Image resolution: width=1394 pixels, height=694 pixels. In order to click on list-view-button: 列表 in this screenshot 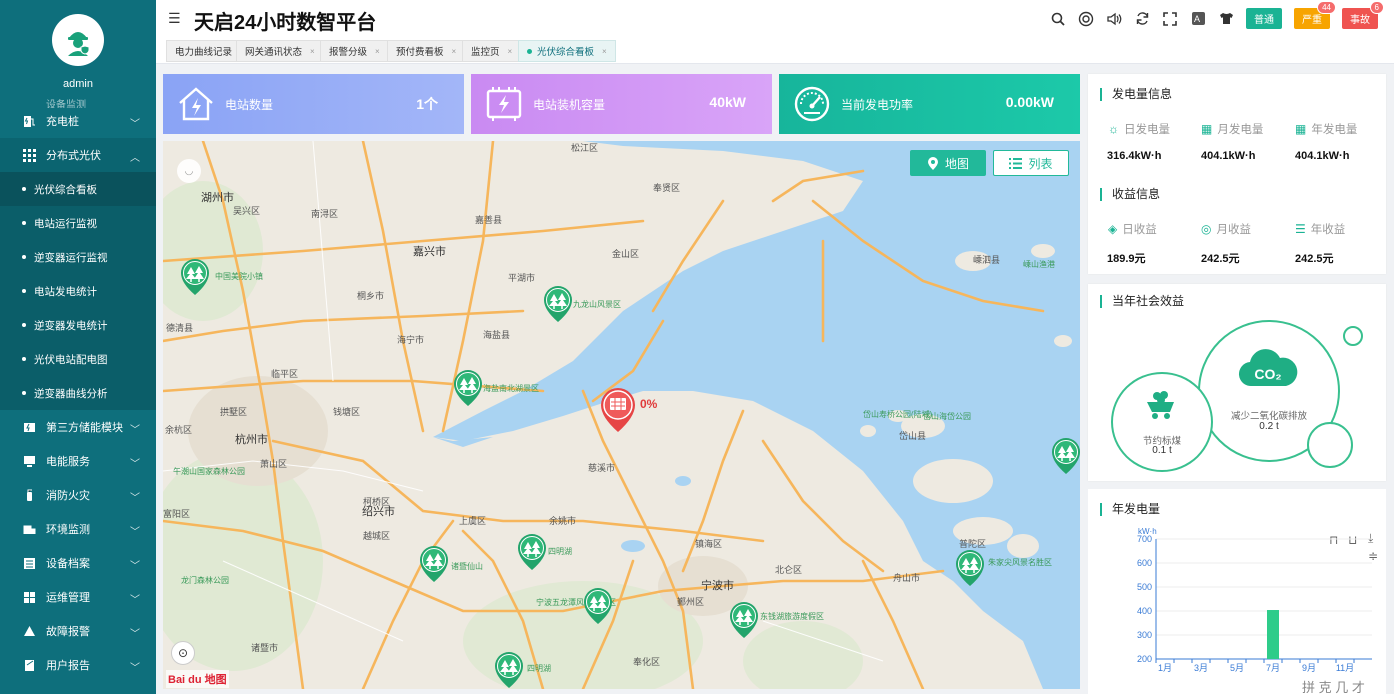, I will do `click(1031, 163)`.